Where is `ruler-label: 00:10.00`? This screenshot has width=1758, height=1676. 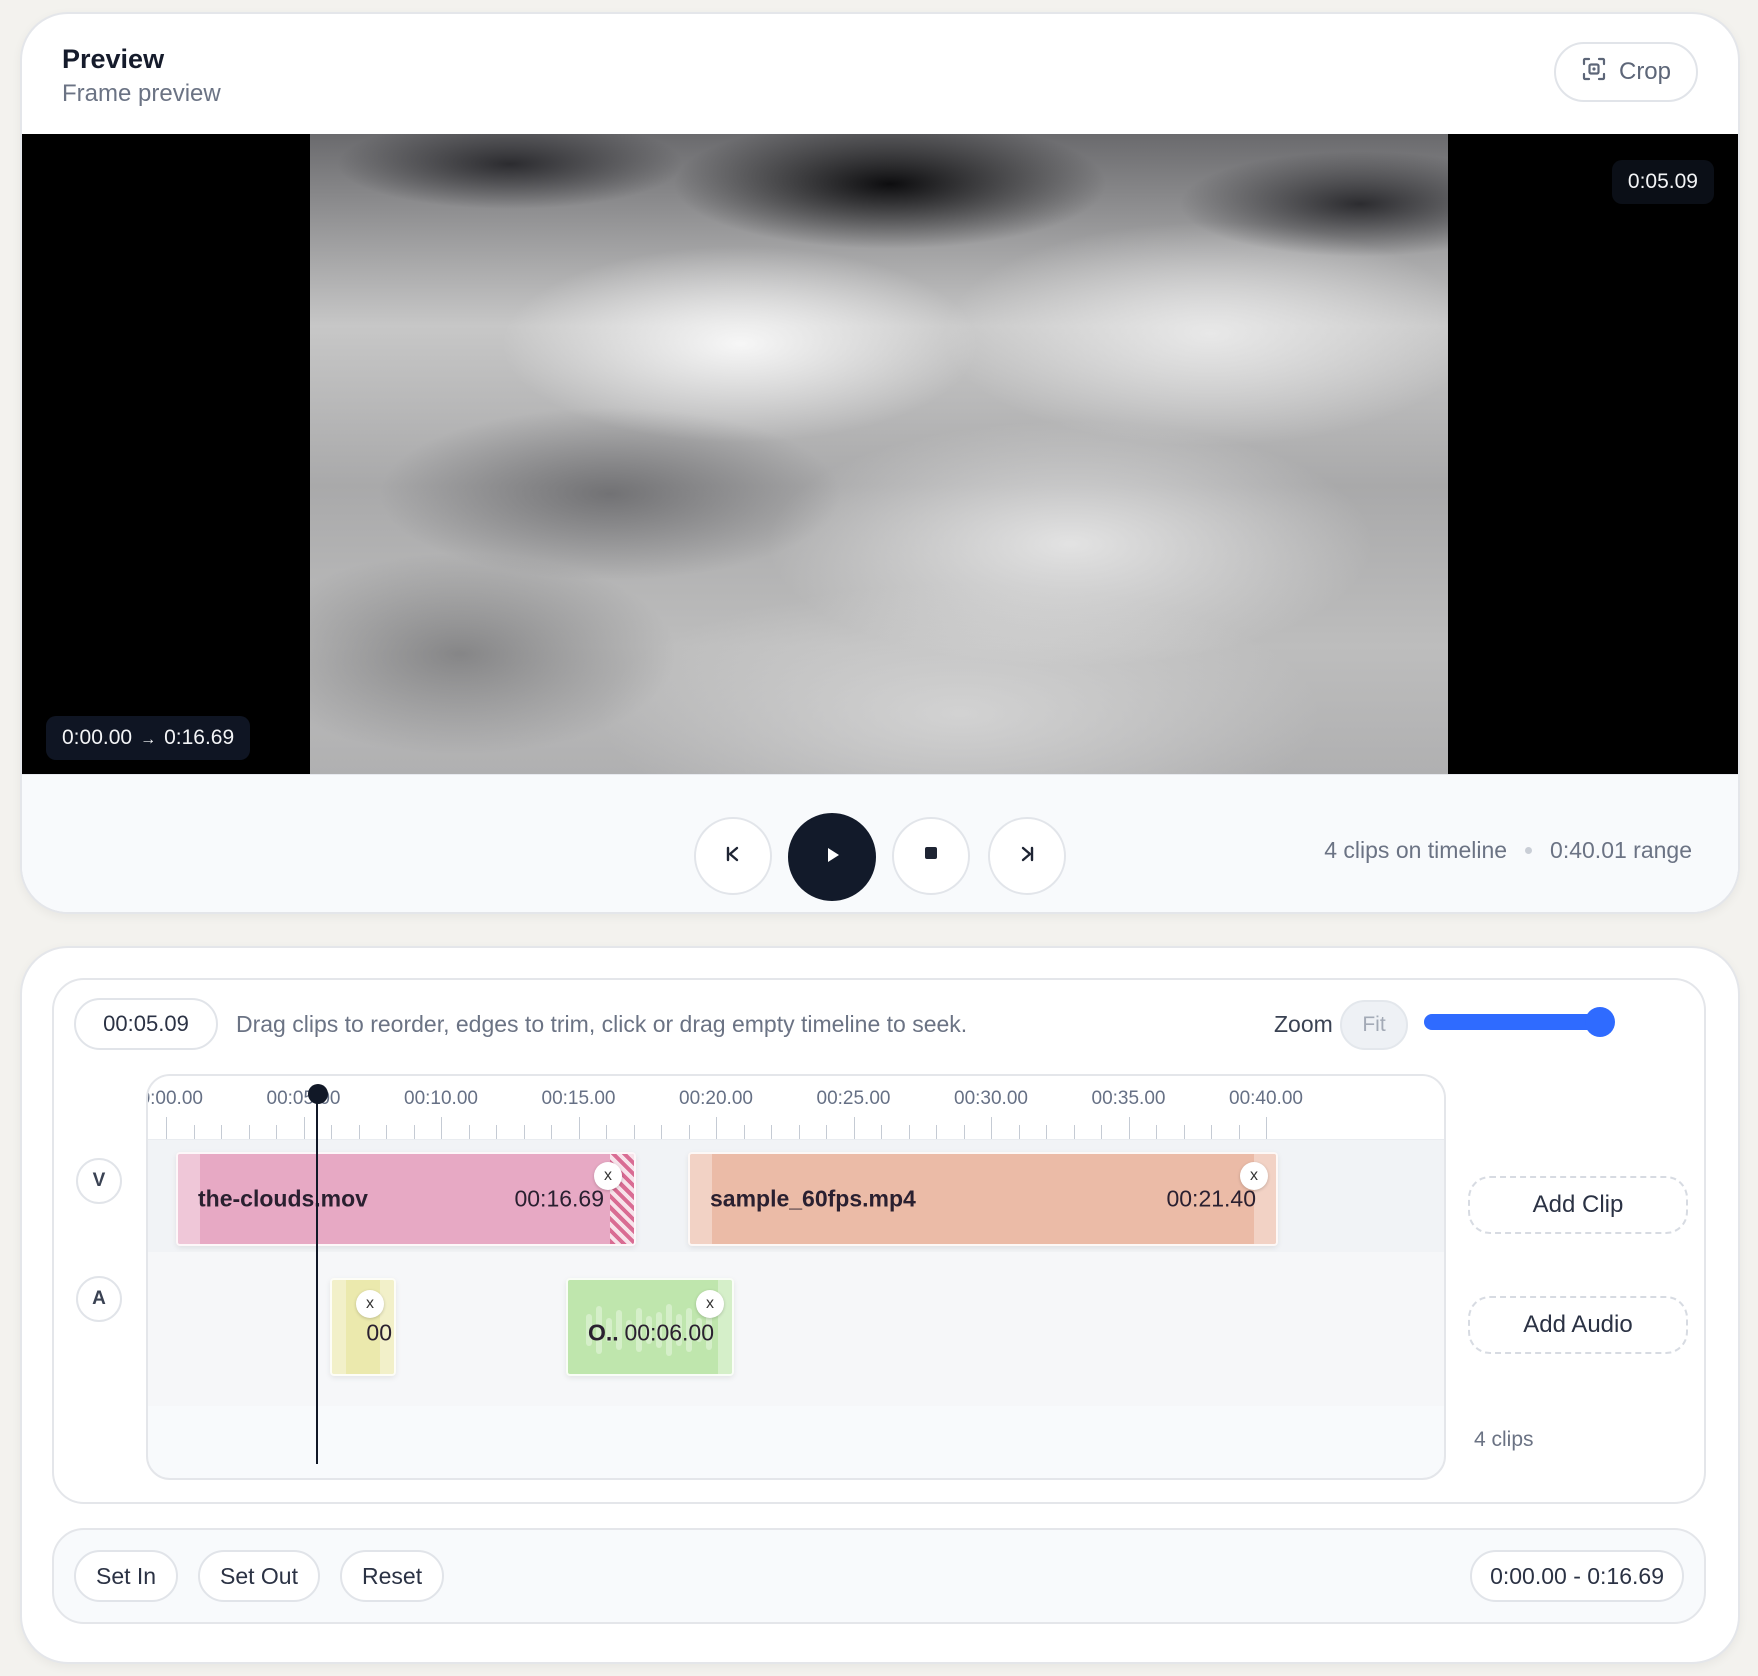 ruler-label: 00:10.00 is located at coordinates (441, 1098).